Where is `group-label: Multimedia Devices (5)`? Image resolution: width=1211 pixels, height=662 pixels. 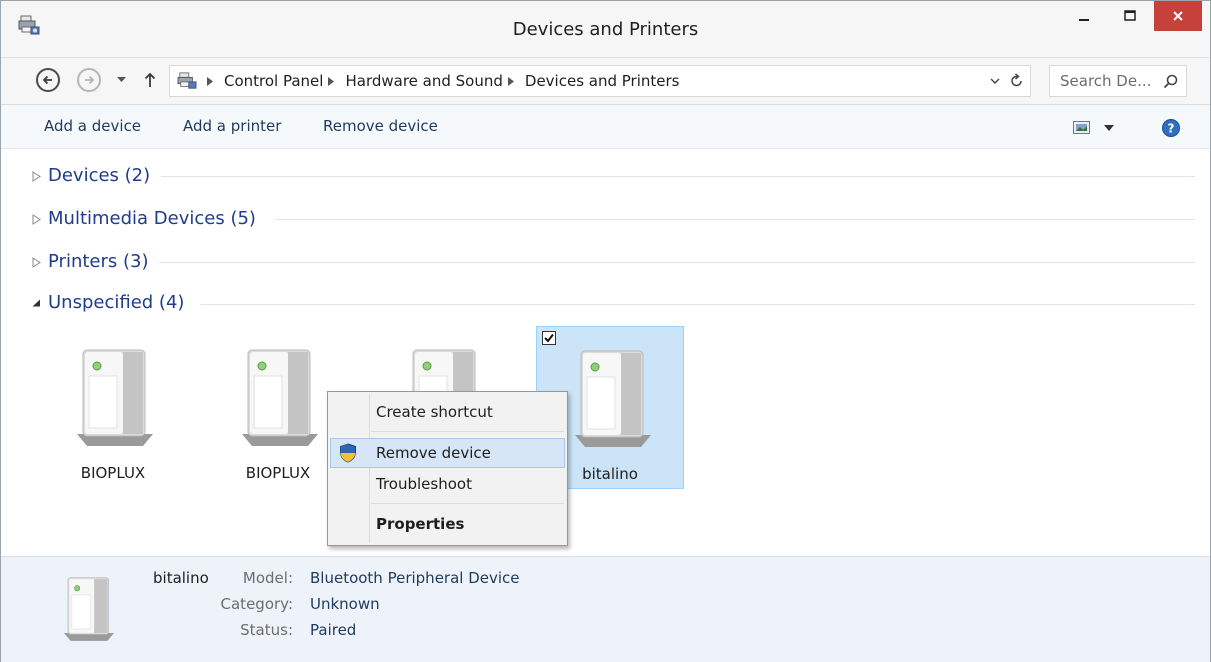
group-label: Multimedia Devices (5) is located at coordinates (152, 218).